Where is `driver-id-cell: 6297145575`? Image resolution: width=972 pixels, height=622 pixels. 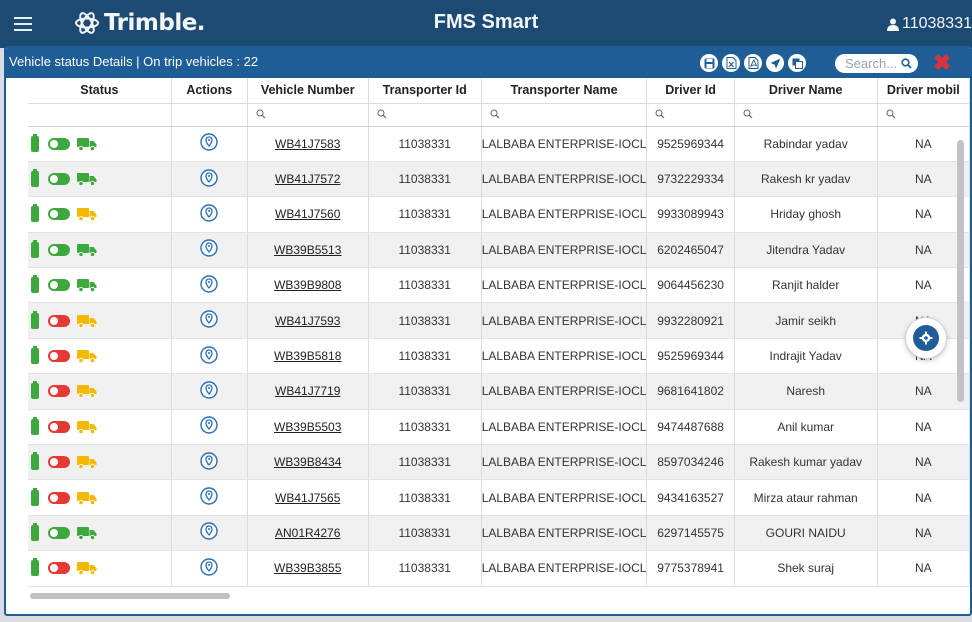 driver-id-cell: 6297145575 is located at coordinates (690, 533).